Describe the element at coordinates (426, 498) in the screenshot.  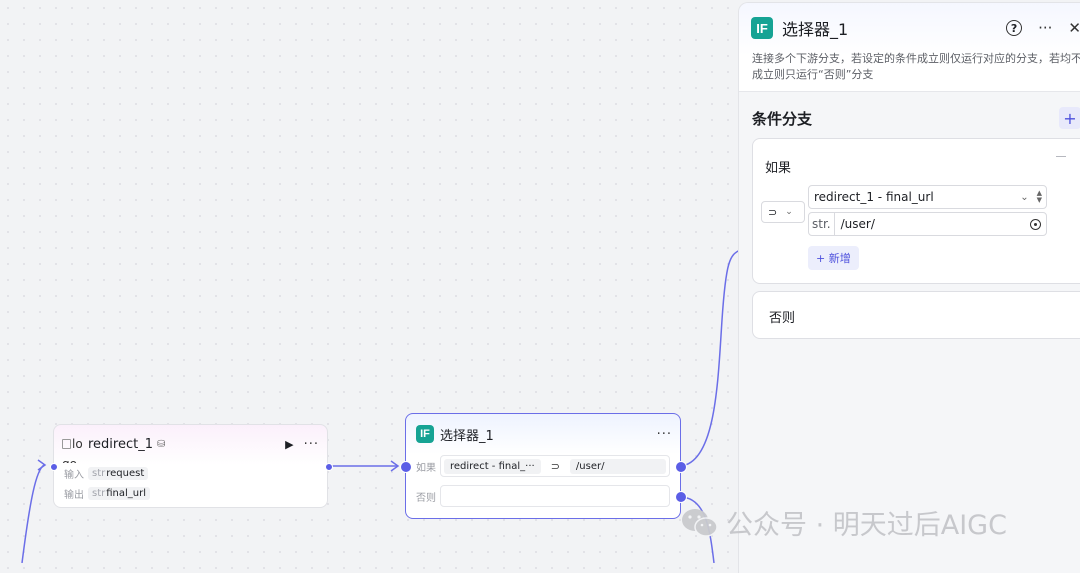
I see `else-label: 否则` at that location.